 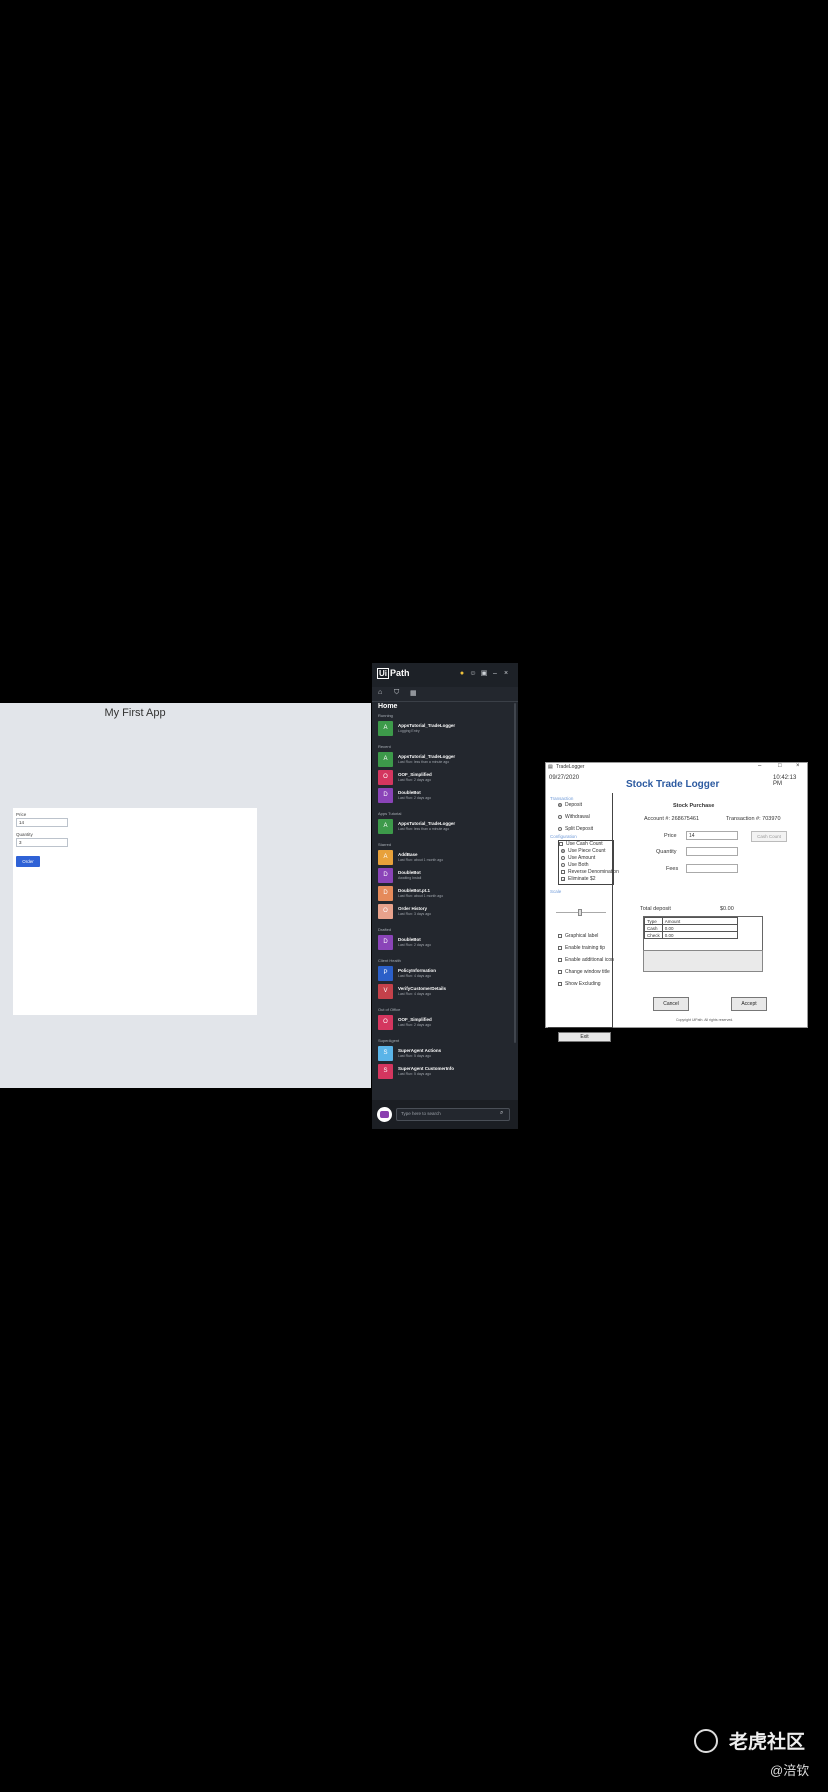 I want to click on process-name: SuperAgent CustomerInfo, so click(x=426, y=1068).